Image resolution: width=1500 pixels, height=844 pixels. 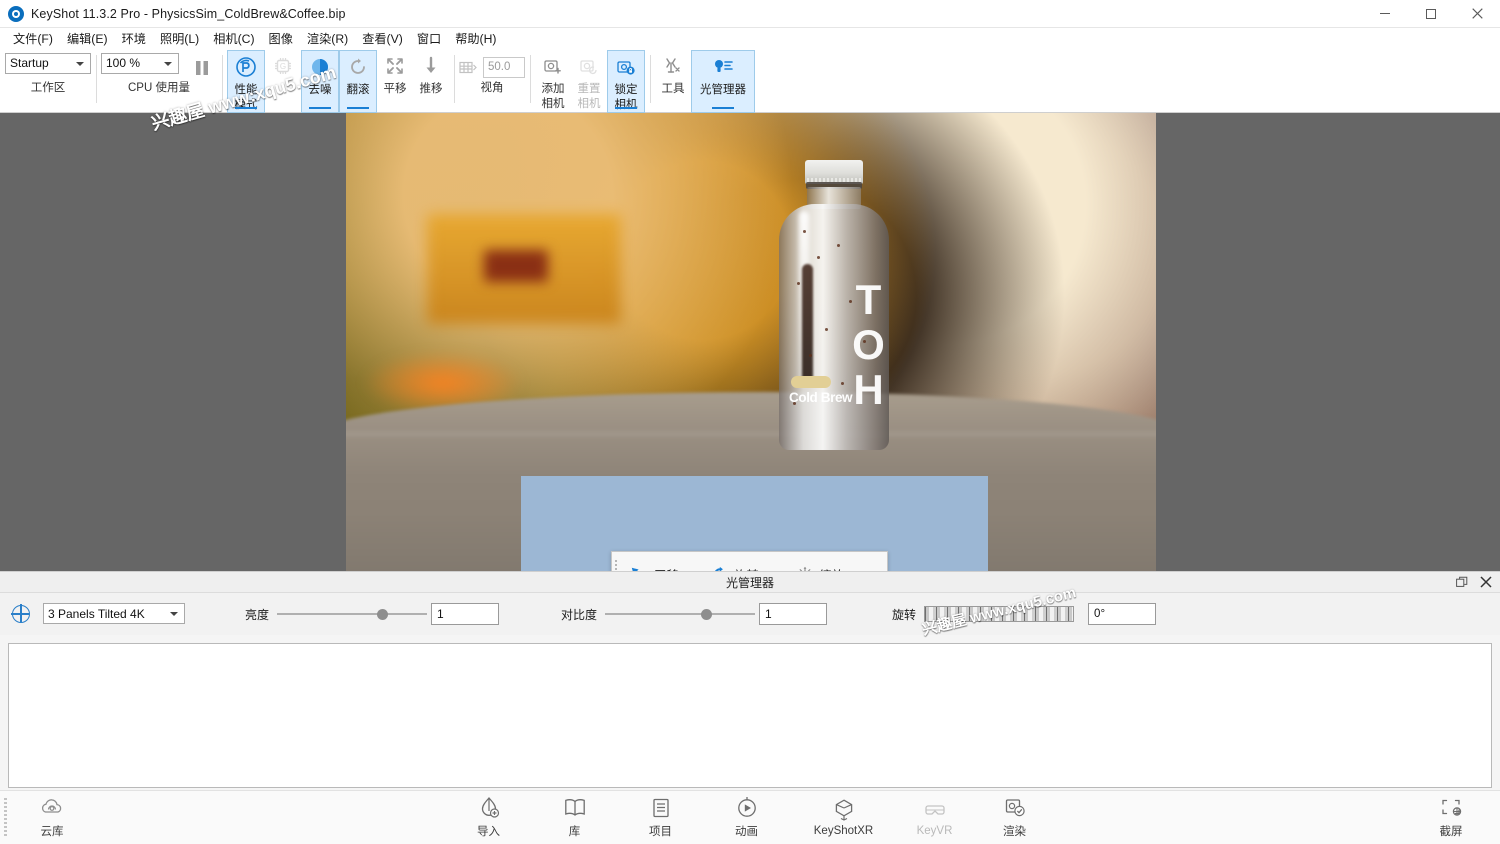 I want to click on workspace-group-label: 工作区, so click(x=48, y=88).